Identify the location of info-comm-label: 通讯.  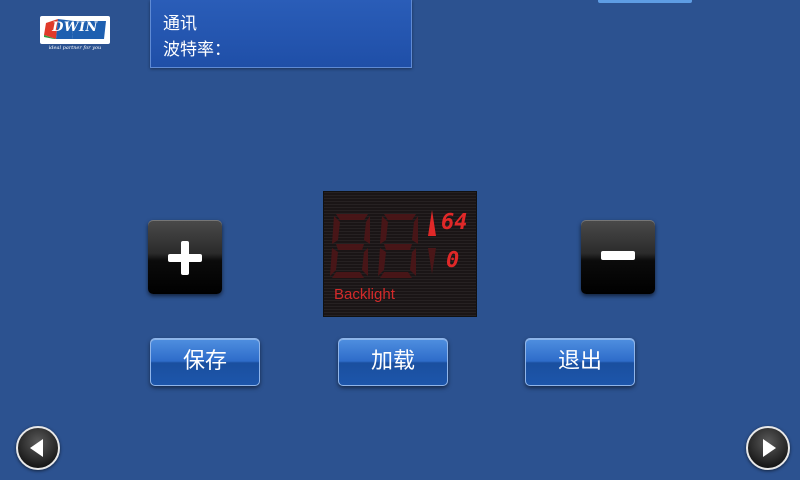
(180, 24).